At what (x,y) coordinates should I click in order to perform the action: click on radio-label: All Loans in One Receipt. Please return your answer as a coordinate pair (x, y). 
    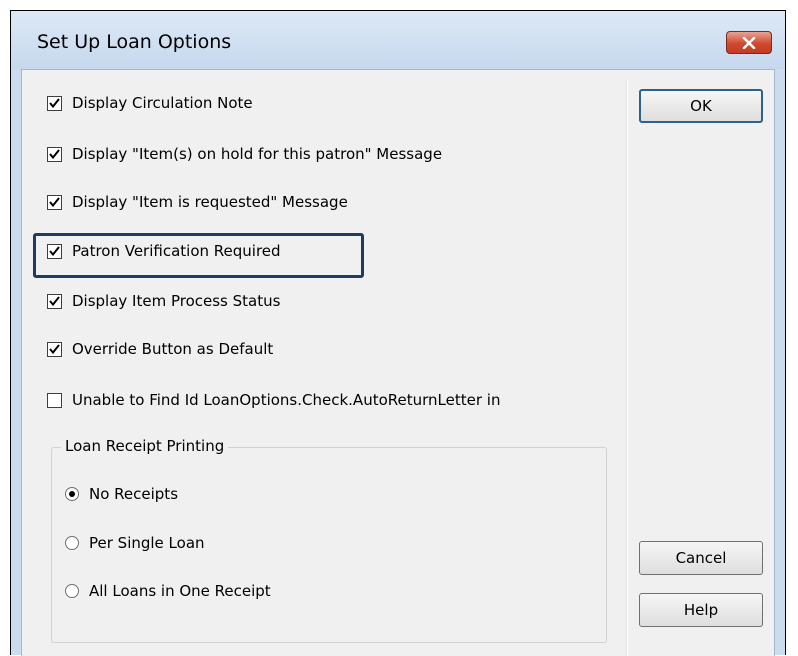
    Looking at the image, I should click on (180, 591).